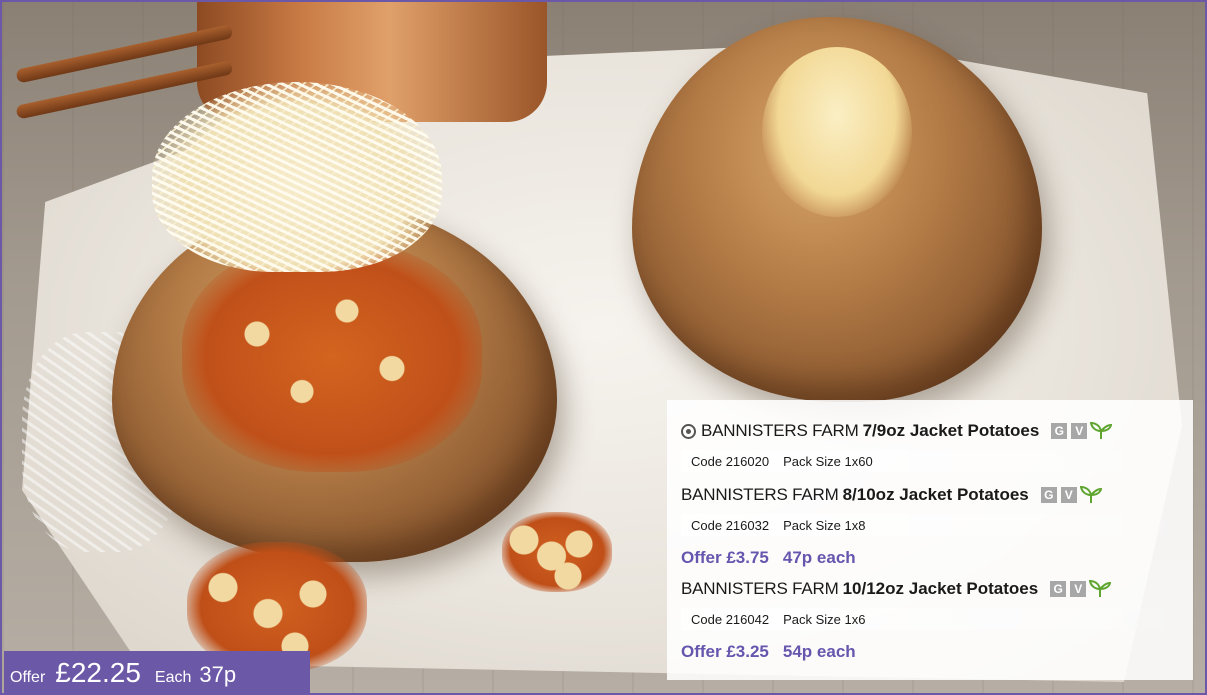 The height and width of the screenshot is (695, 1207). What do you see at coordinates (688, 431) in the screenshot?
I see `camera-icon` at bounding box center [688, 431].